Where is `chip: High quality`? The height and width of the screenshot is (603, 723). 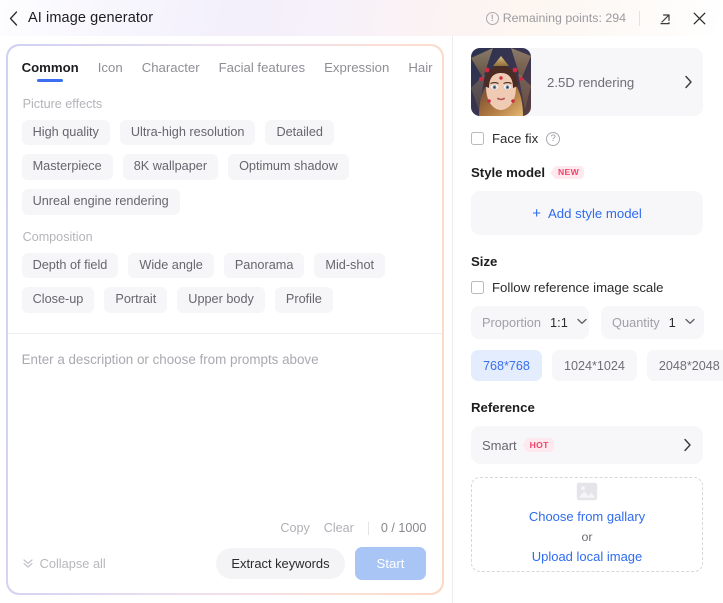 chip: High quality is located at coordinates (65, 132).